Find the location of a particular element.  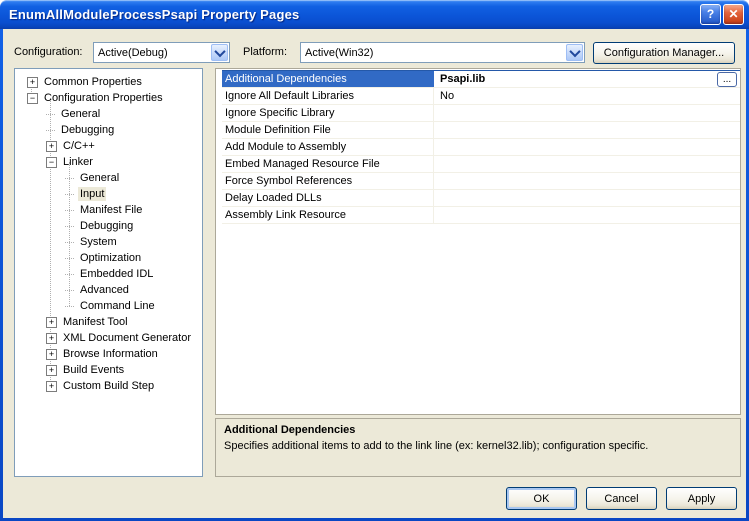

property-row-add-module-to-assembly: Add Module to Assembly is located at coordinates (481, 147).